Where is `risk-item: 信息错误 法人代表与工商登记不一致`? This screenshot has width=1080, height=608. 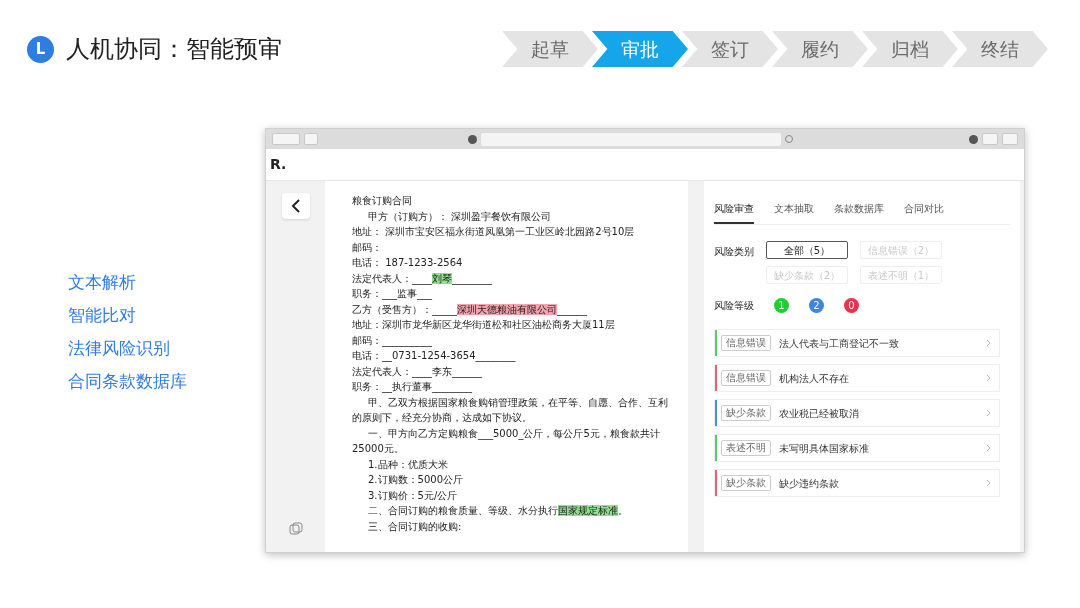 risk-item: 信息错误 法人代表与工商登记不一致 is located at coordinates (857, 343).